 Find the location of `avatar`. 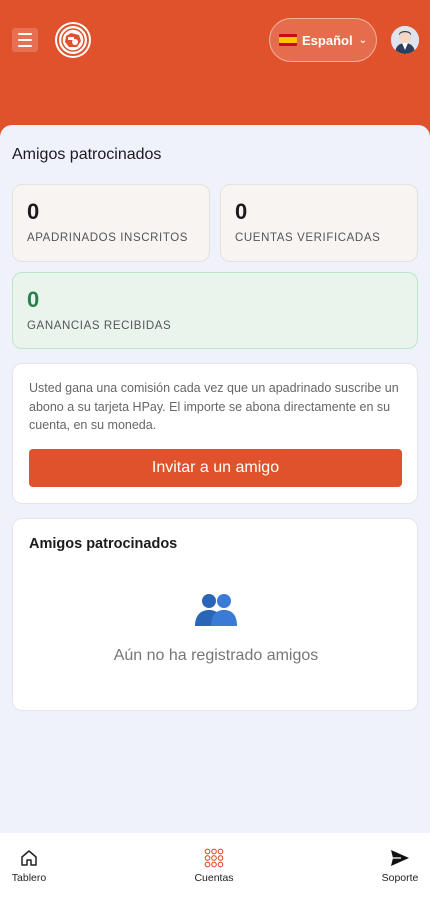

avatar is located at coordinates (405, 40).